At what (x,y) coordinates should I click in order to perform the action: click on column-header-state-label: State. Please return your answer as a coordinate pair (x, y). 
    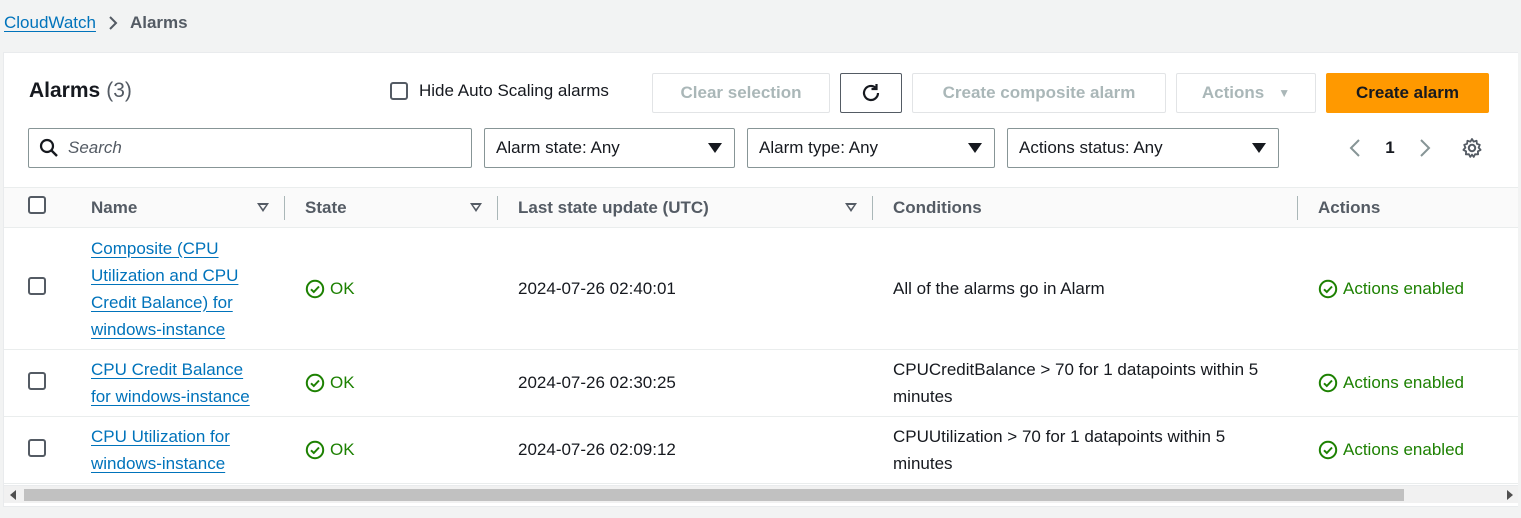
    Looking at the image, I should click on (326, 207).